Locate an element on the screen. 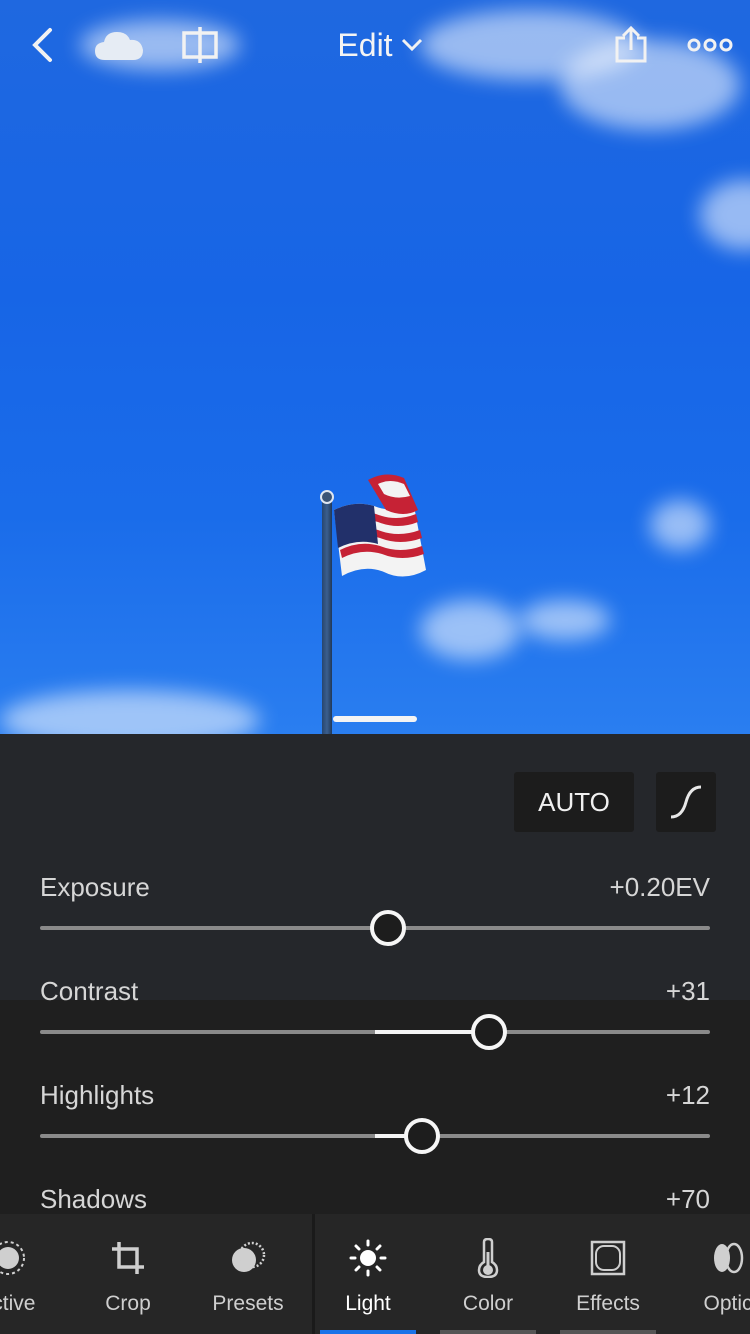  share-button is located at coordinates (631, 45).